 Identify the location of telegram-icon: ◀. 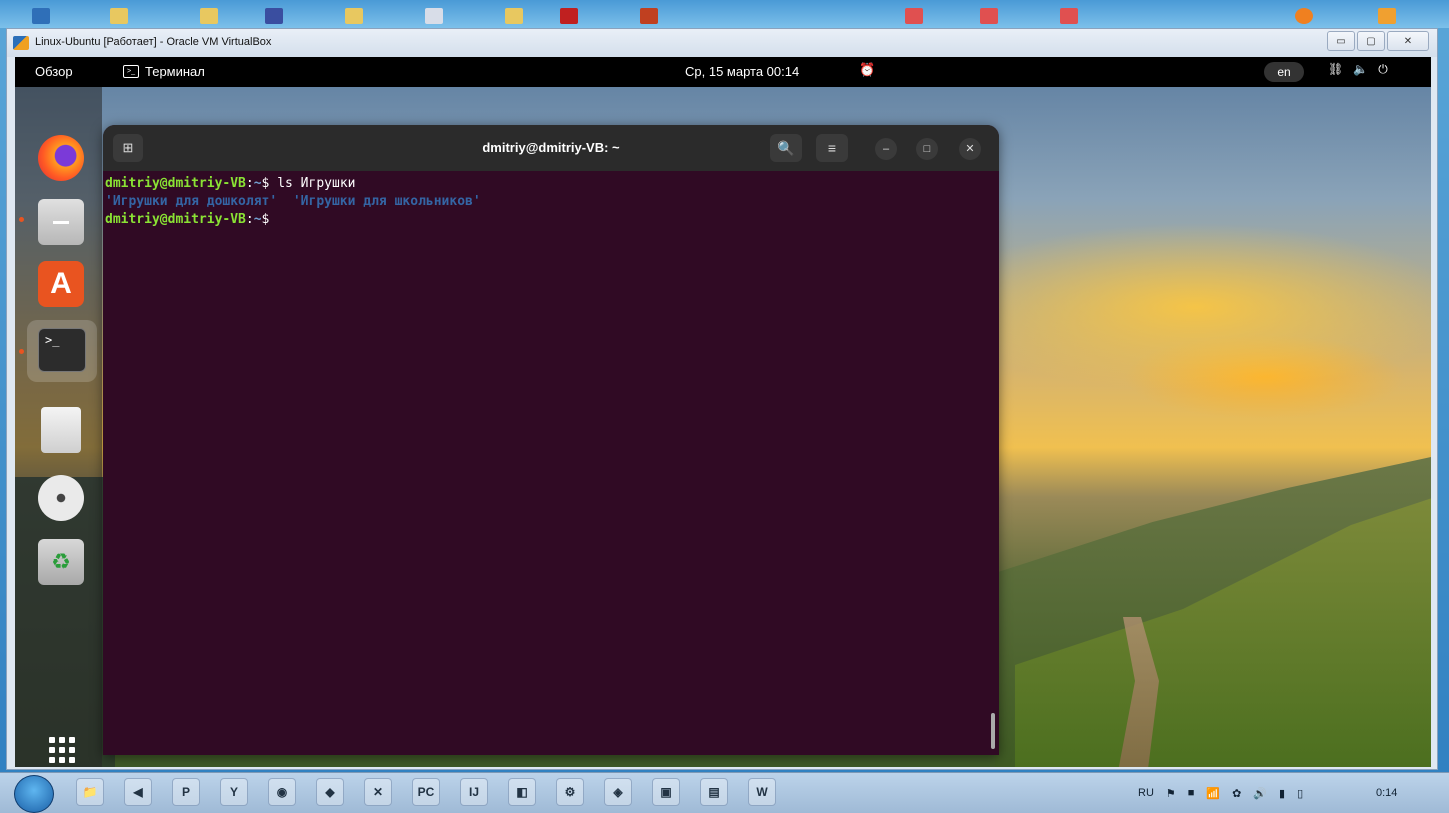
(138, 792).